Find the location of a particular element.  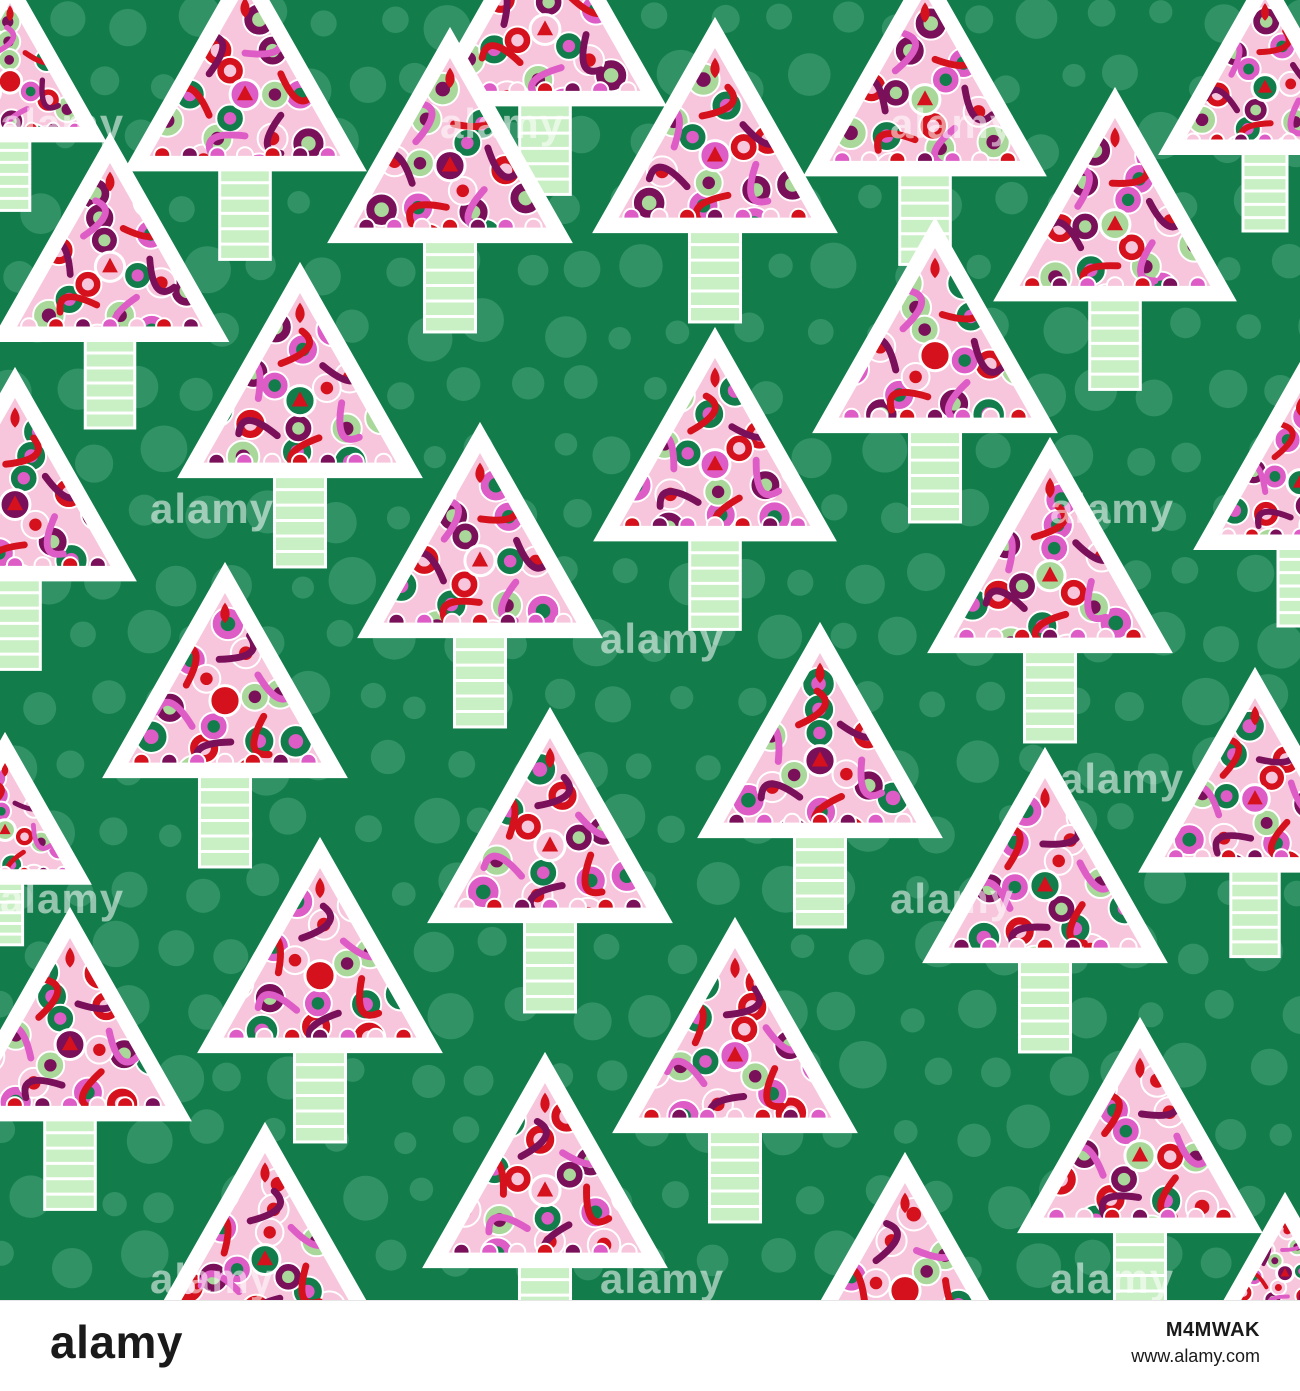

site-url-link: www.alamy.com is located at coordinates (1120, 1356).